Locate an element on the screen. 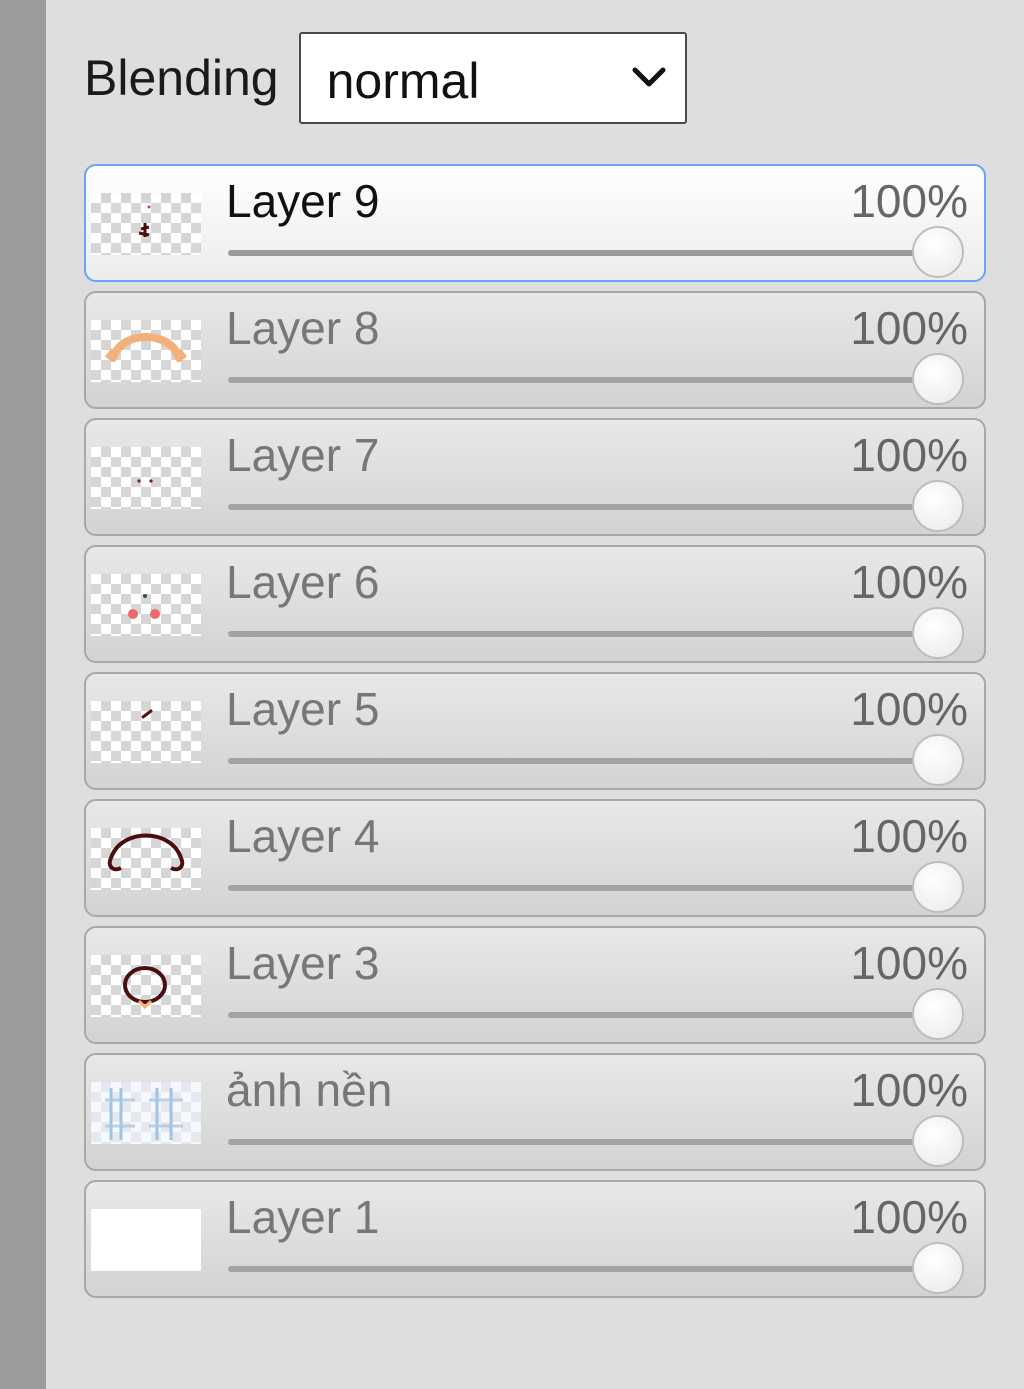  layer-row: Layer 5 100% is located at coordinates (535, 731).